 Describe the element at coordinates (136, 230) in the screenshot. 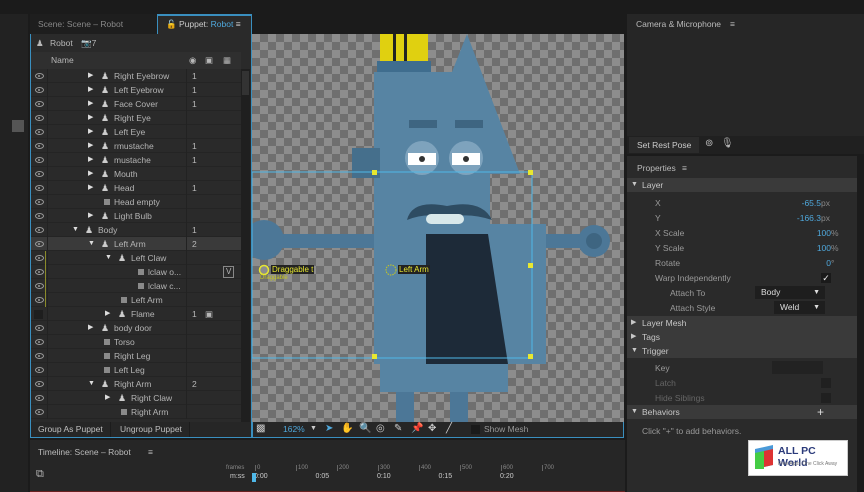

I see `layer-row: ▼ ♟ Body 1` at that location.